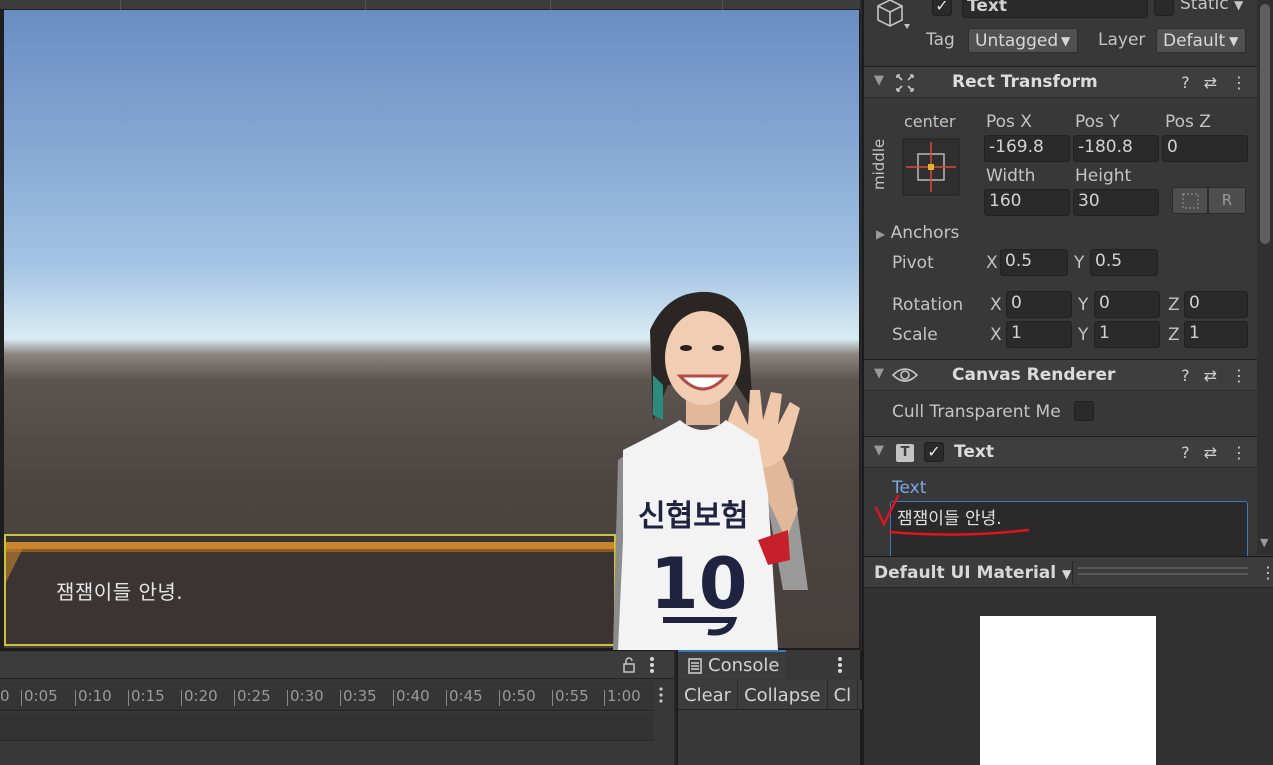  Describe the element at coordinates (327, 727) in the screenshot. I see `timeline-track` at that location.